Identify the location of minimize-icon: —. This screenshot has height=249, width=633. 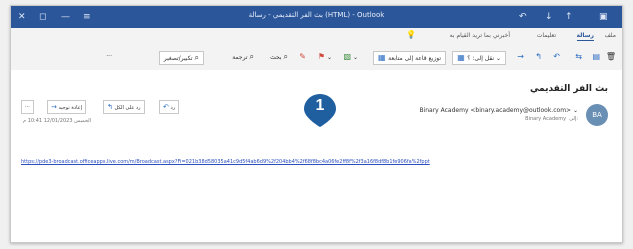
(65, 17).